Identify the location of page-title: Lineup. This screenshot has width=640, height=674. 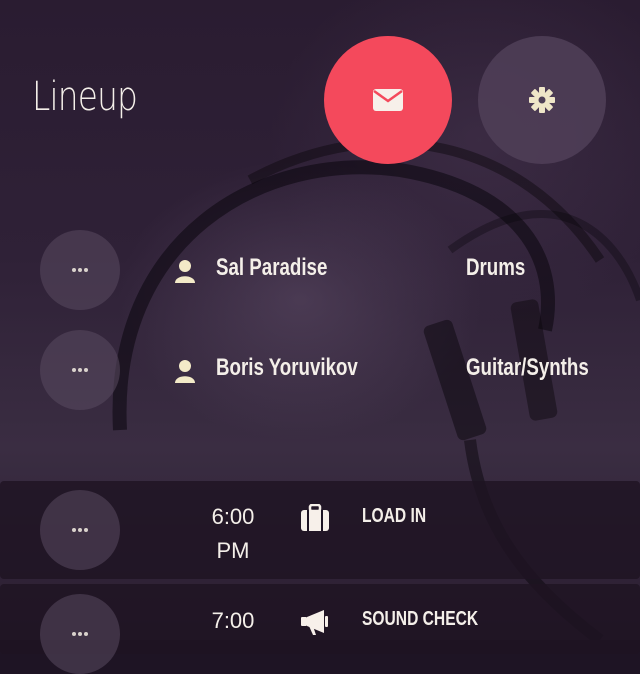
(85, 97).